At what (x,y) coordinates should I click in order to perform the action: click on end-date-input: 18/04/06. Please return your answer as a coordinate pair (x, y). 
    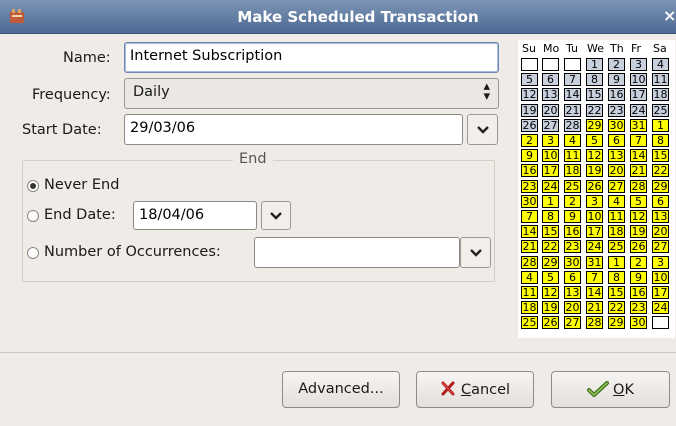
    Looking at the image, I should click on (195, 215).